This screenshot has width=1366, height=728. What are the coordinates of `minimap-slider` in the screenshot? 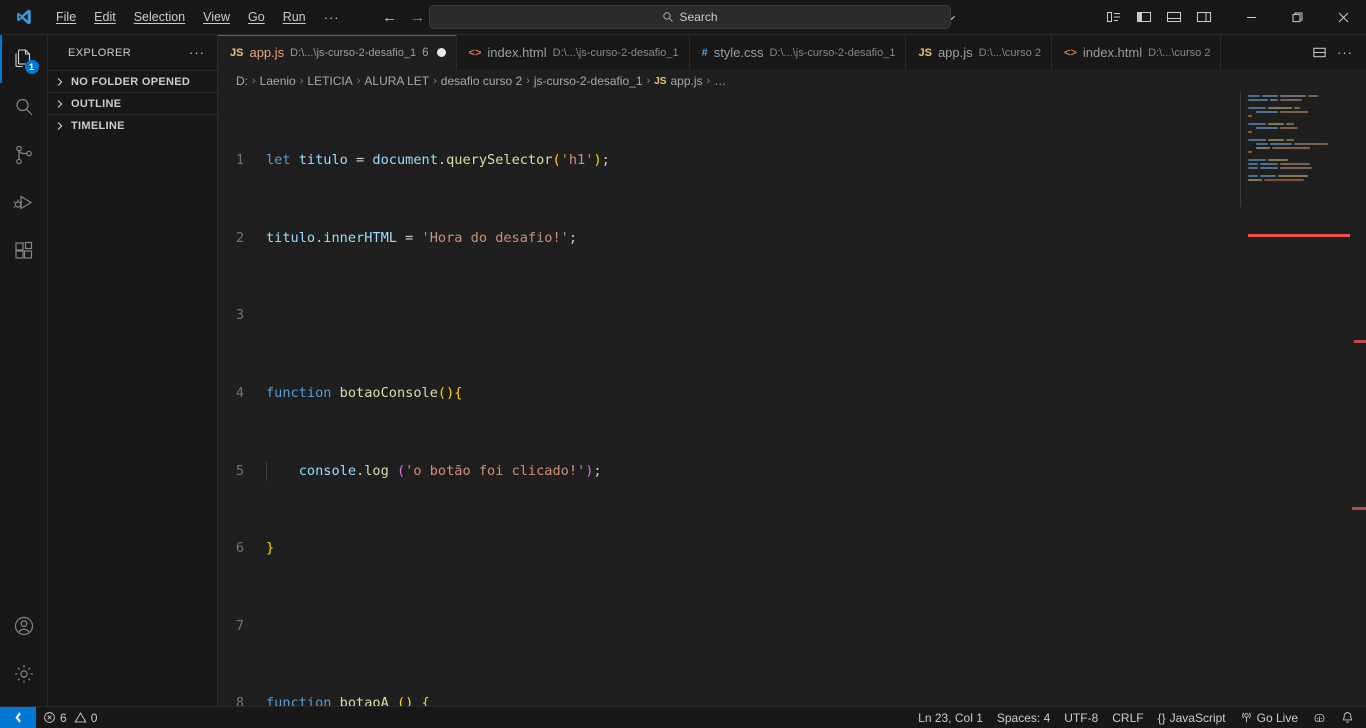 It's located at (1296, 149).